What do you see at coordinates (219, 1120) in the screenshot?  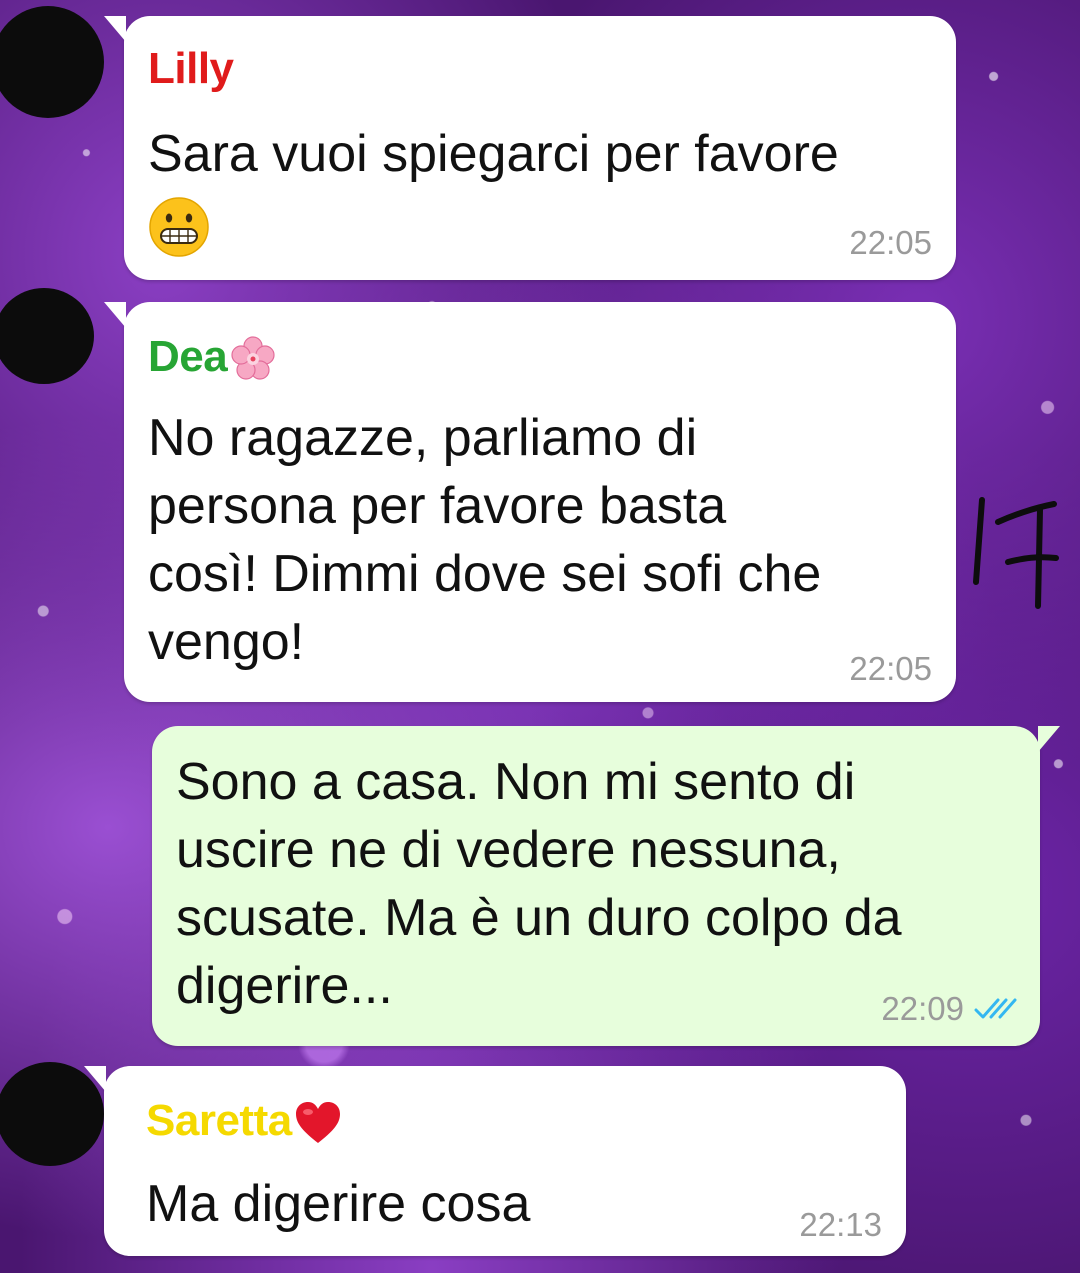 I see `sender-name-text: Saretta` at bounding box center [219, 1120].